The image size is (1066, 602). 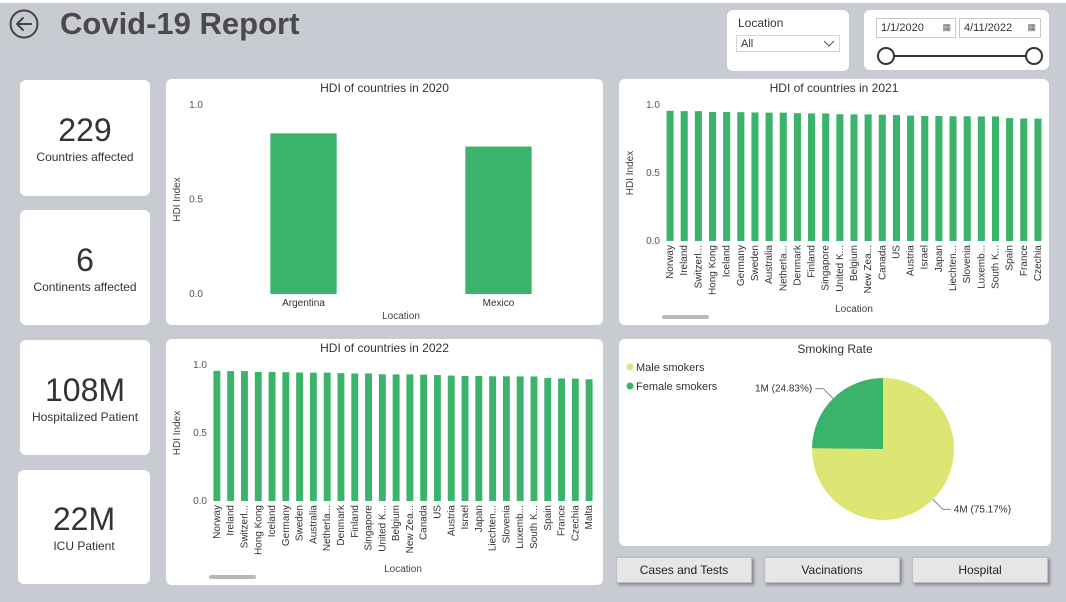 I want to click on kpi-value: 229, so click(x=85, y=130).